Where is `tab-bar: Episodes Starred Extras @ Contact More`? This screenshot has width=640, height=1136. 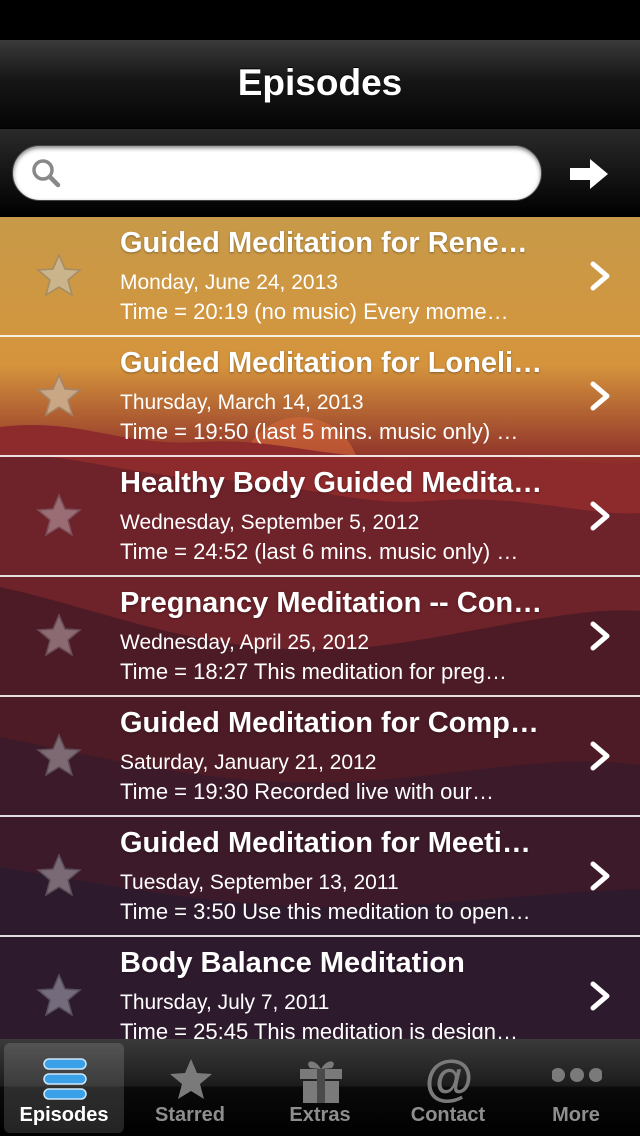
tab-bar: Episodes Starred Extras @ Contact More is located at coordinates (320, 1087).